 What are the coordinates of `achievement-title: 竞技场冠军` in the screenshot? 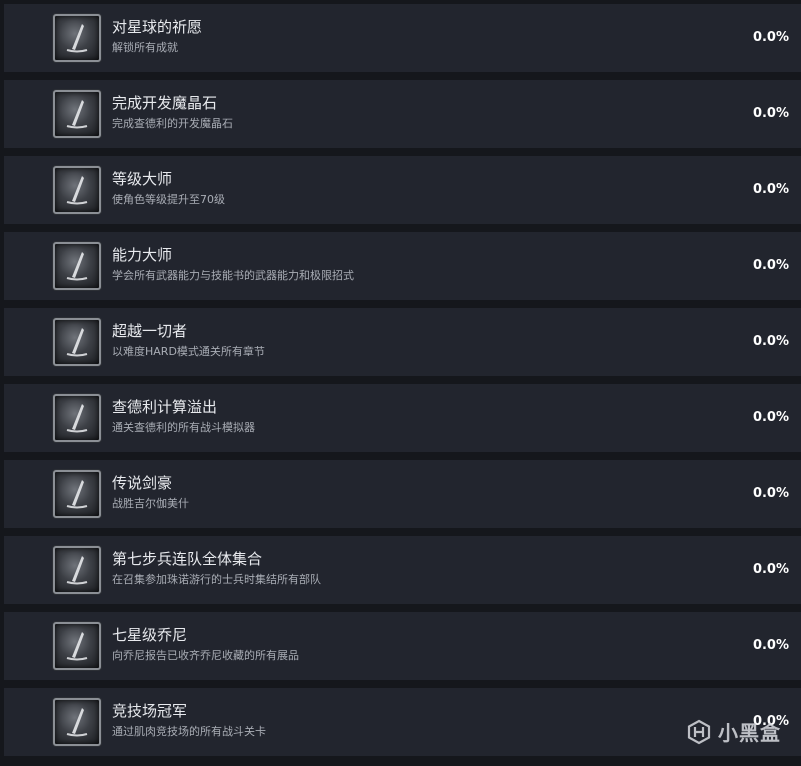 It's located at (150, 711).